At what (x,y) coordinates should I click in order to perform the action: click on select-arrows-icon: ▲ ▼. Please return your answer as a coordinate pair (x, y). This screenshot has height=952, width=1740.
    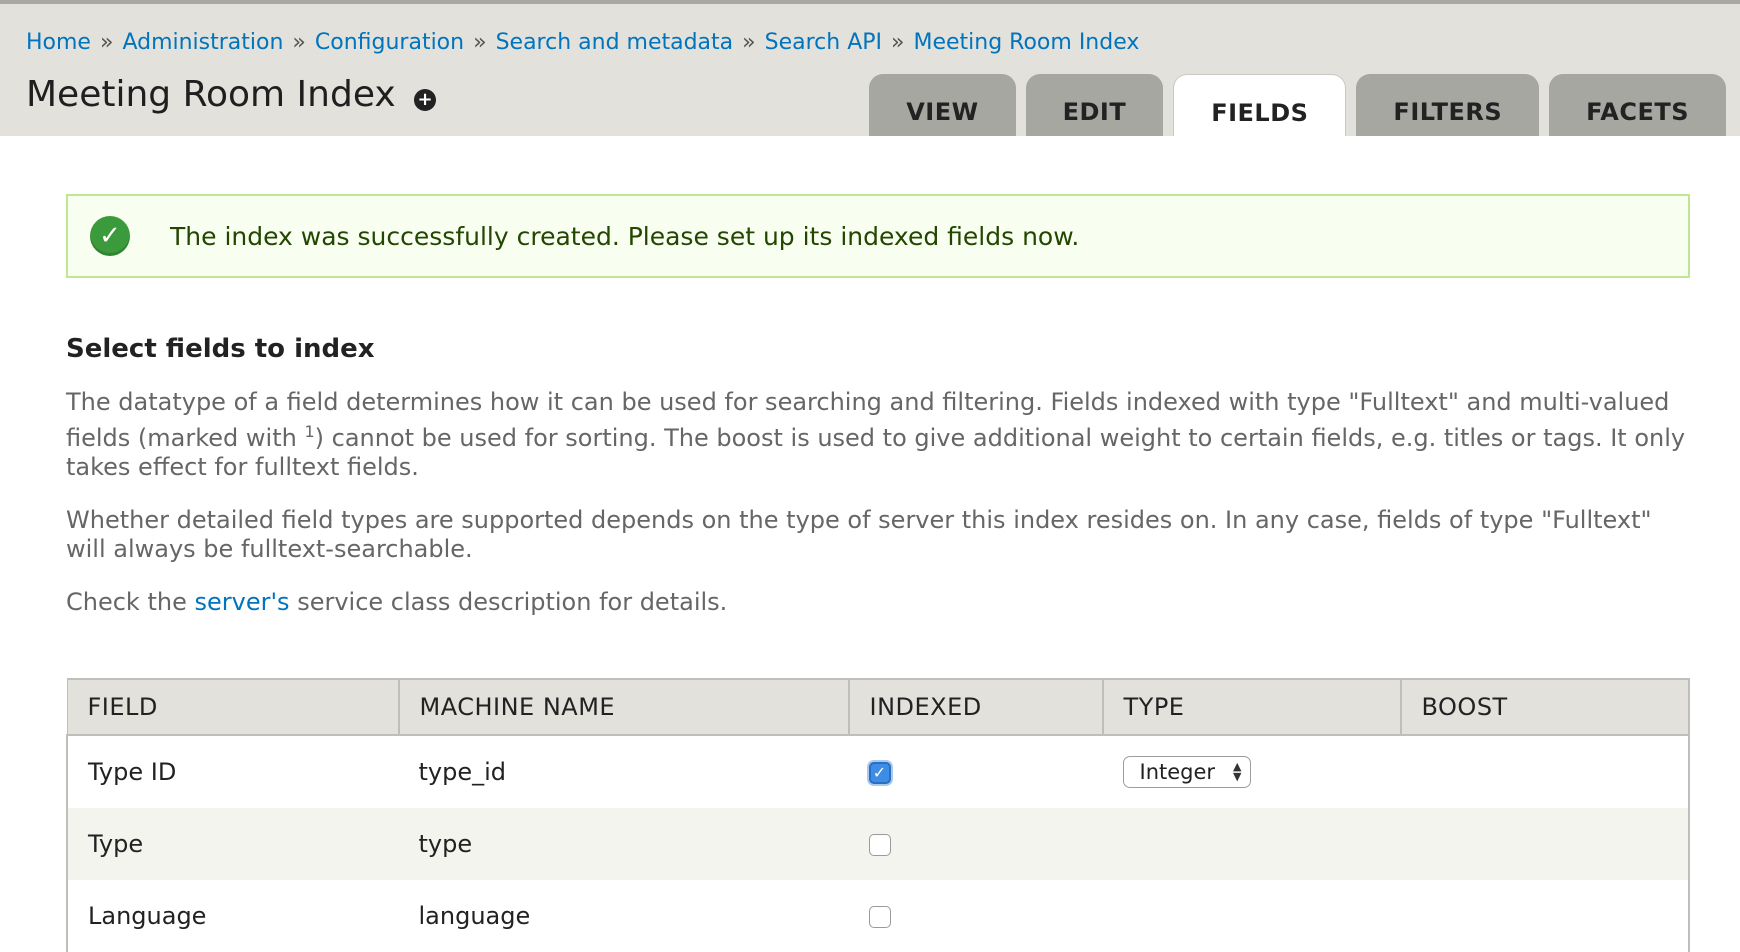
    Looking at the image, I should click on (1237, 771).